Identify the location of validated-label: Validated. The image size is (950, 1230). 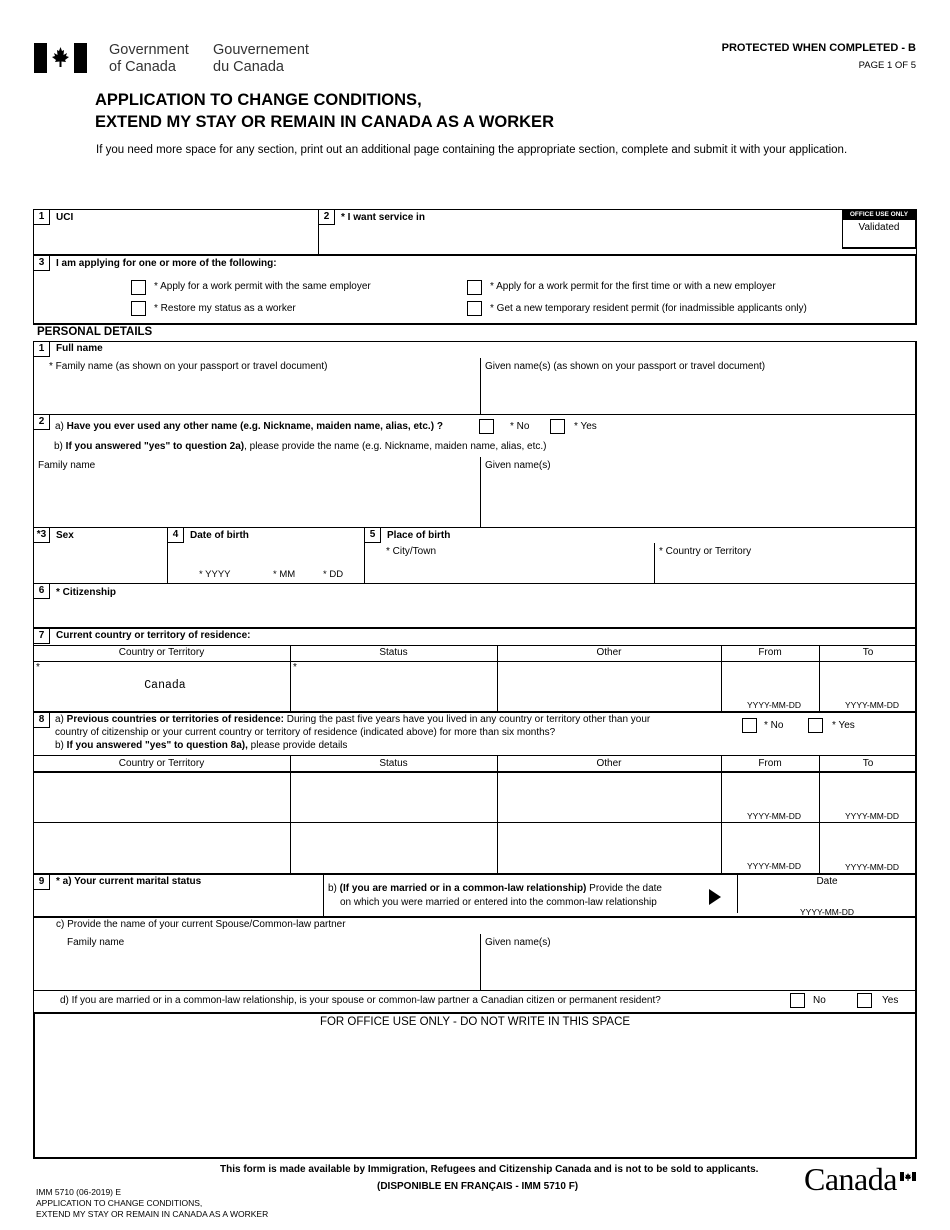
(879, 227).